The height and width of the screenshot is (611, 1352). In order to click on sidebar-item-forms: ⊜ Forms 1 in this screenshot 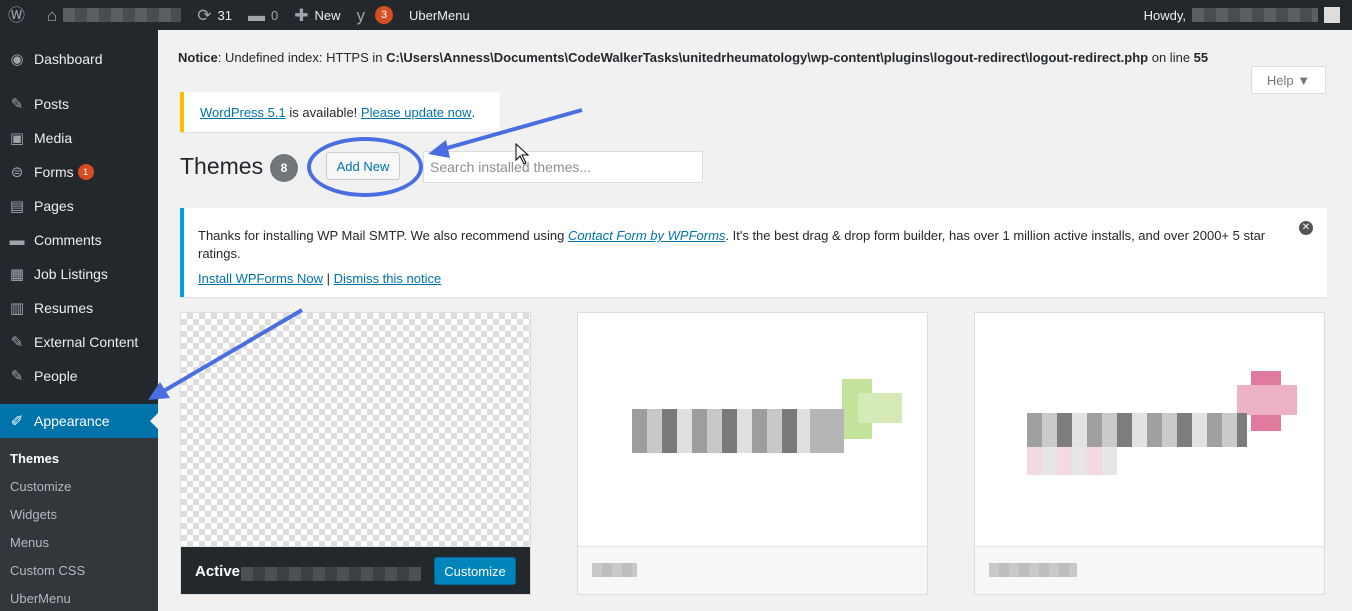, I will do `click(79, 172)`.